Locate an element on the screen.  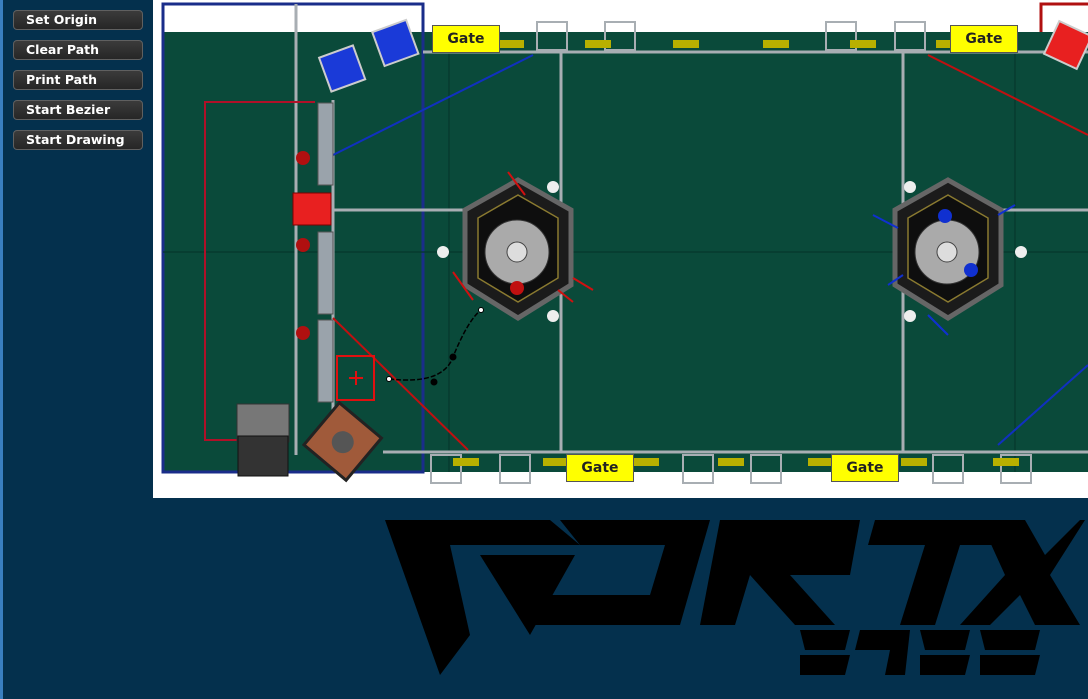
start-drawing-button: Start Drawing is located at coordinates (78, 140).